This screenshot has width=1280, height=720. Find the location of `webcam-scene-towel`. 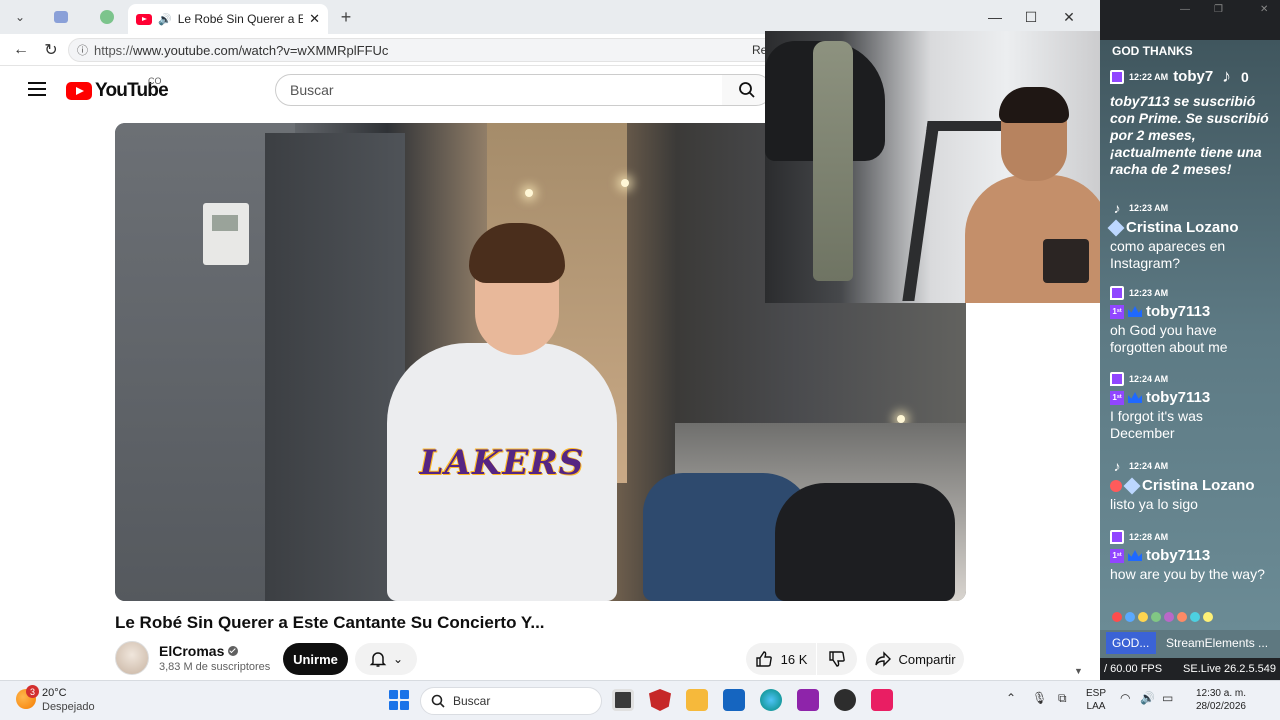

webcam-scene-towel is located at coordinates (833, 161).